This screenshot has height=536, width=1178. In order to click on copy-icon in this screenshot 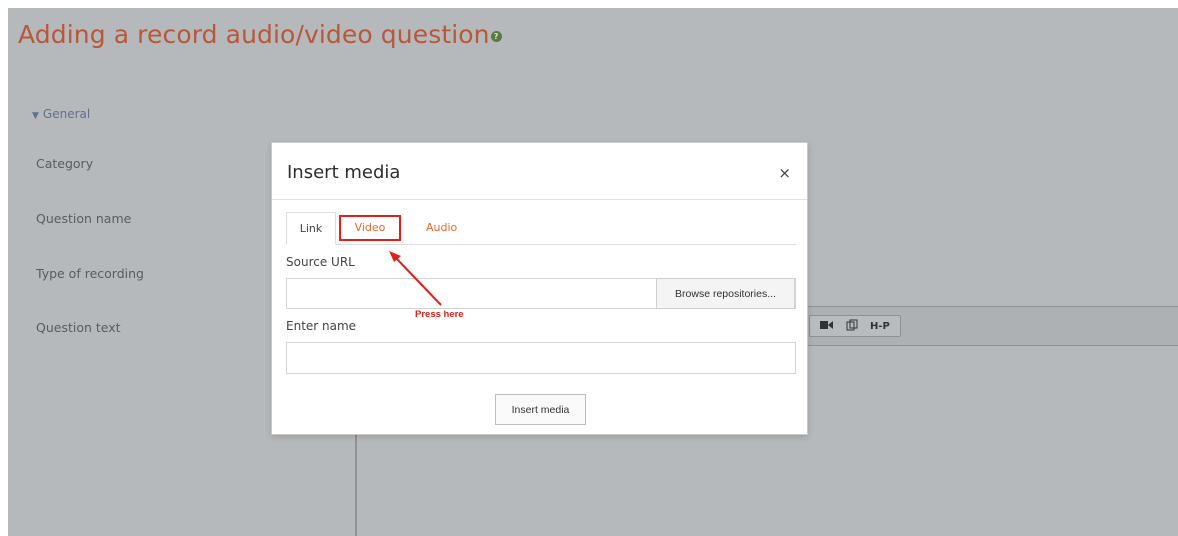, I will do `click(852, 326)`.